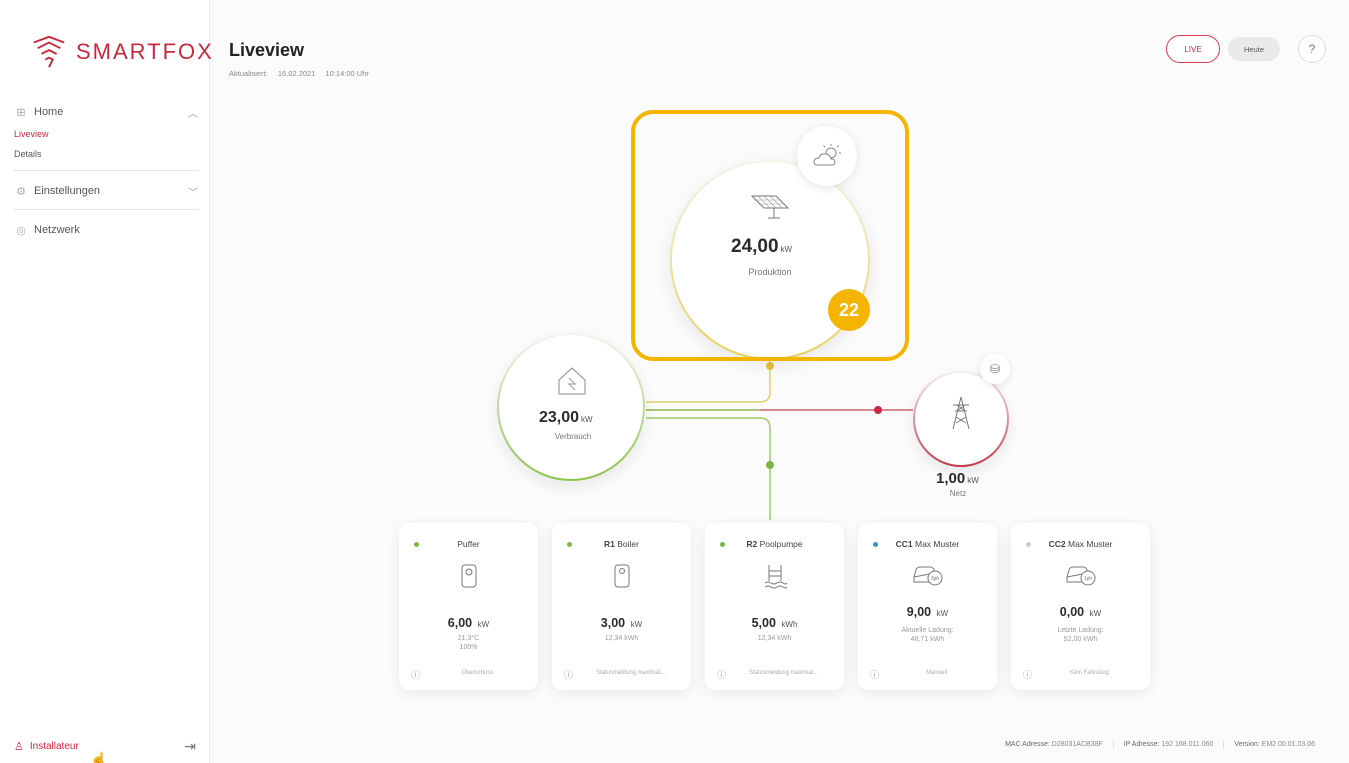  What do you see at coordinates (927, 576) in the screenshot?
I see `car-charging-icon: 3ph` at bounding box center [927, 576].